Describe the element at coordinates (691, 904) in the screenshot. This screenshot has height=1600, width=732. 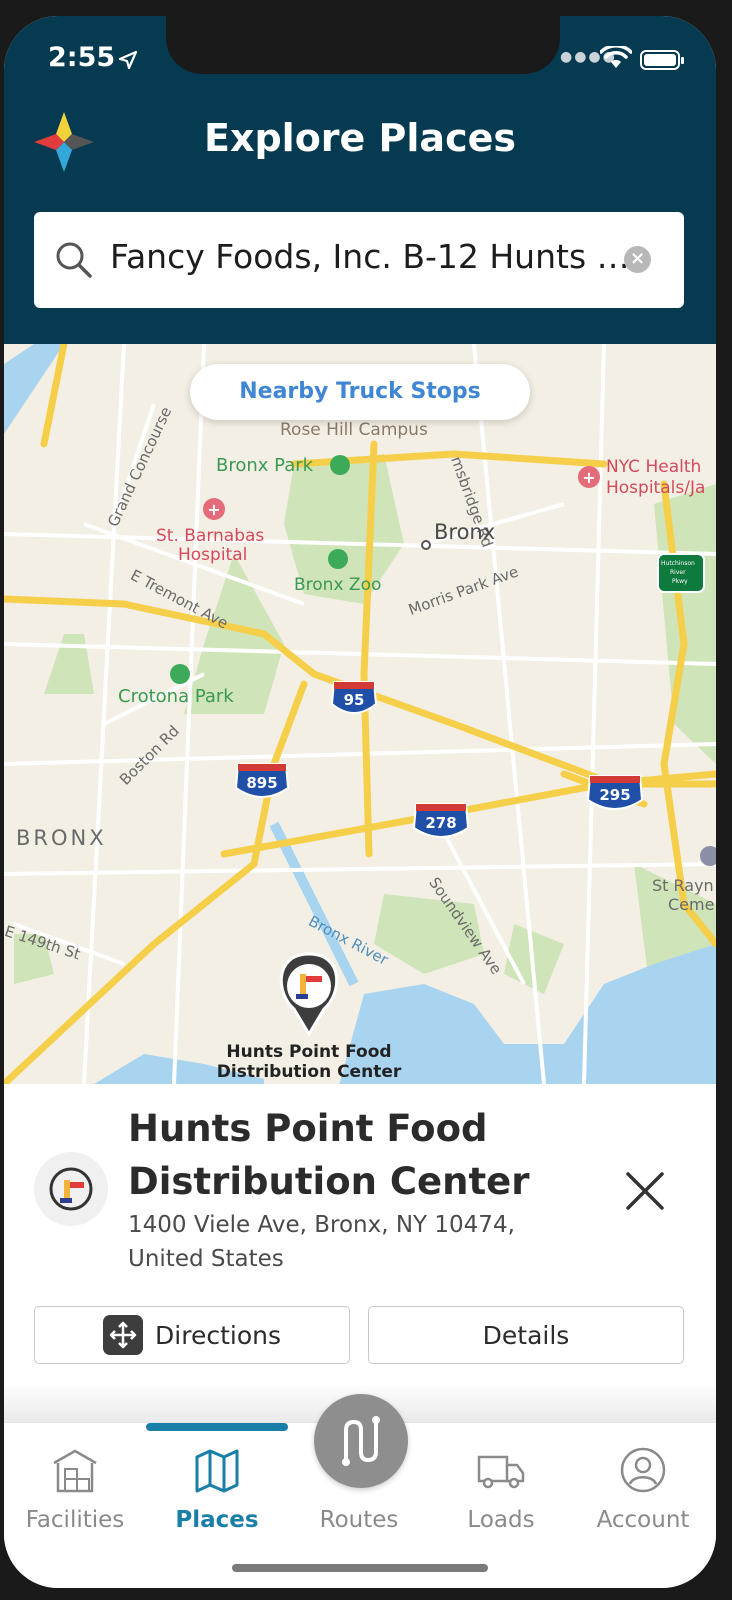
I see `map-label: Ceme` at that location.